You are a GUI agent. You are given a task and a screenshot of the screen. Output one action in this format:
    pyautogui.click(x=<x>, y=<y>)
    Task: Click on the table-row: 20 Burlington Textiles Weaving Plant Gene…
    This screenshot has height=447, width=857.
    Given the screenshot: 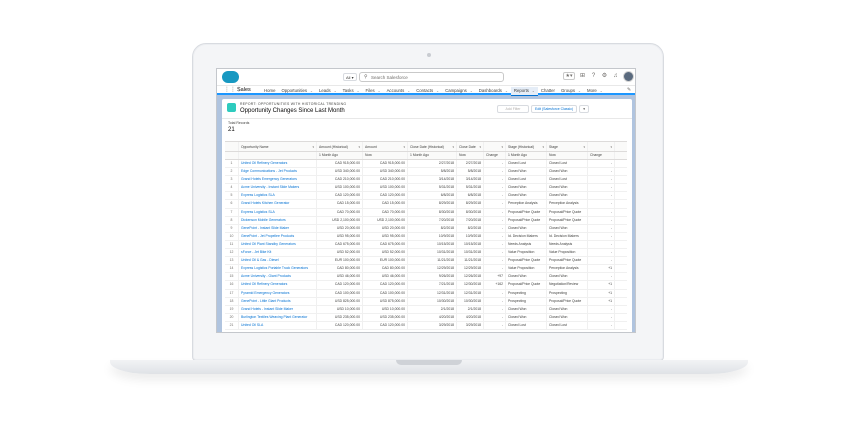 What is the action you would take?
    pyautogui.click(x=426, y=317)
    